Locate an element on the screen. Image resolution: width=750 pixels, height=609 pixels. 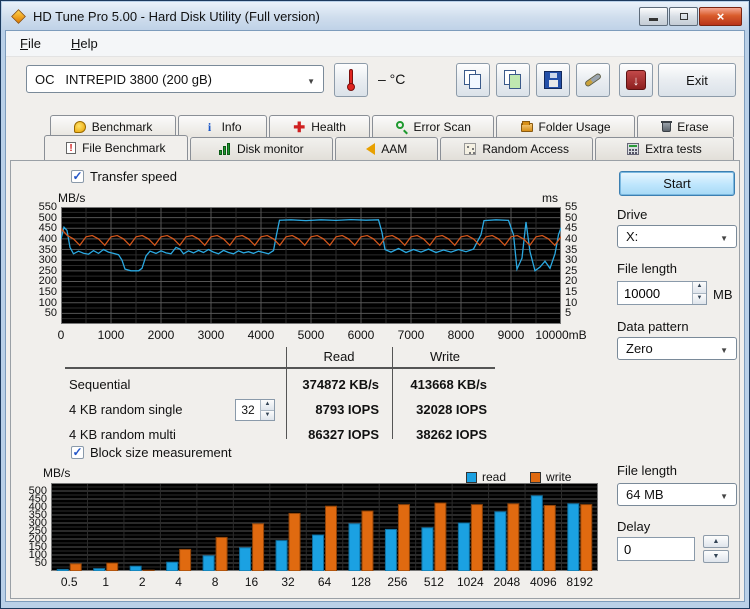
options-icon is located at coordinates (593, 80).